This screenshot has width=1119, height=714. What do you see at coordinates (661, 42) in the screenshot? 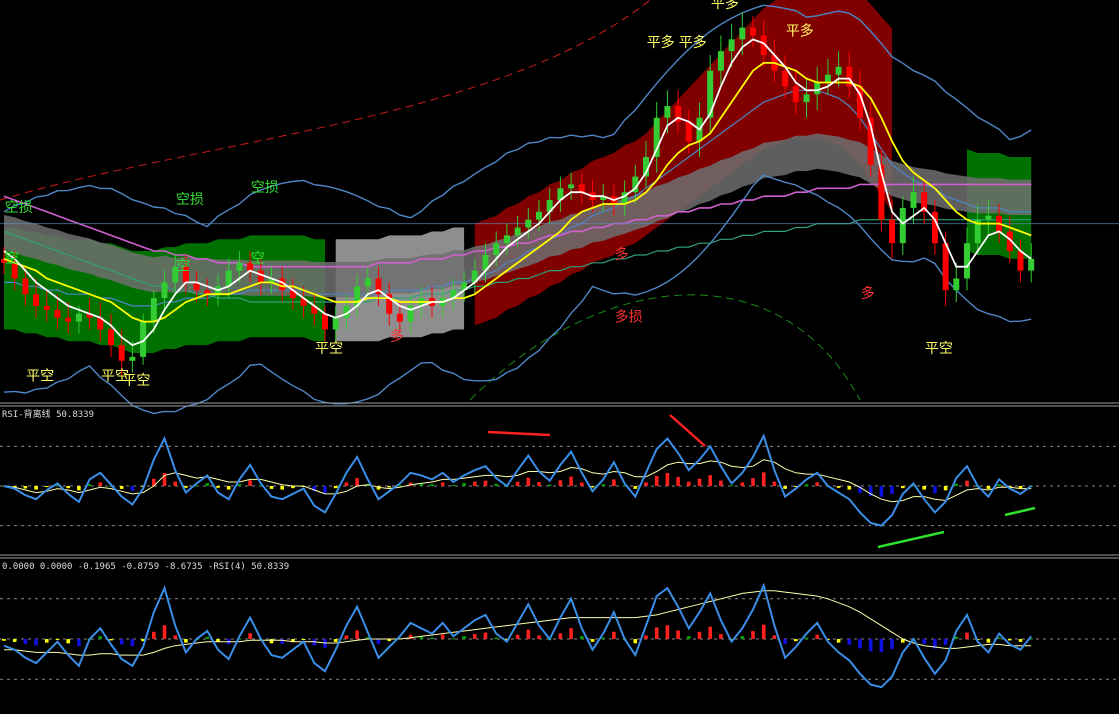
I see `signal-label: 平多` at bounding box center [661, 42].